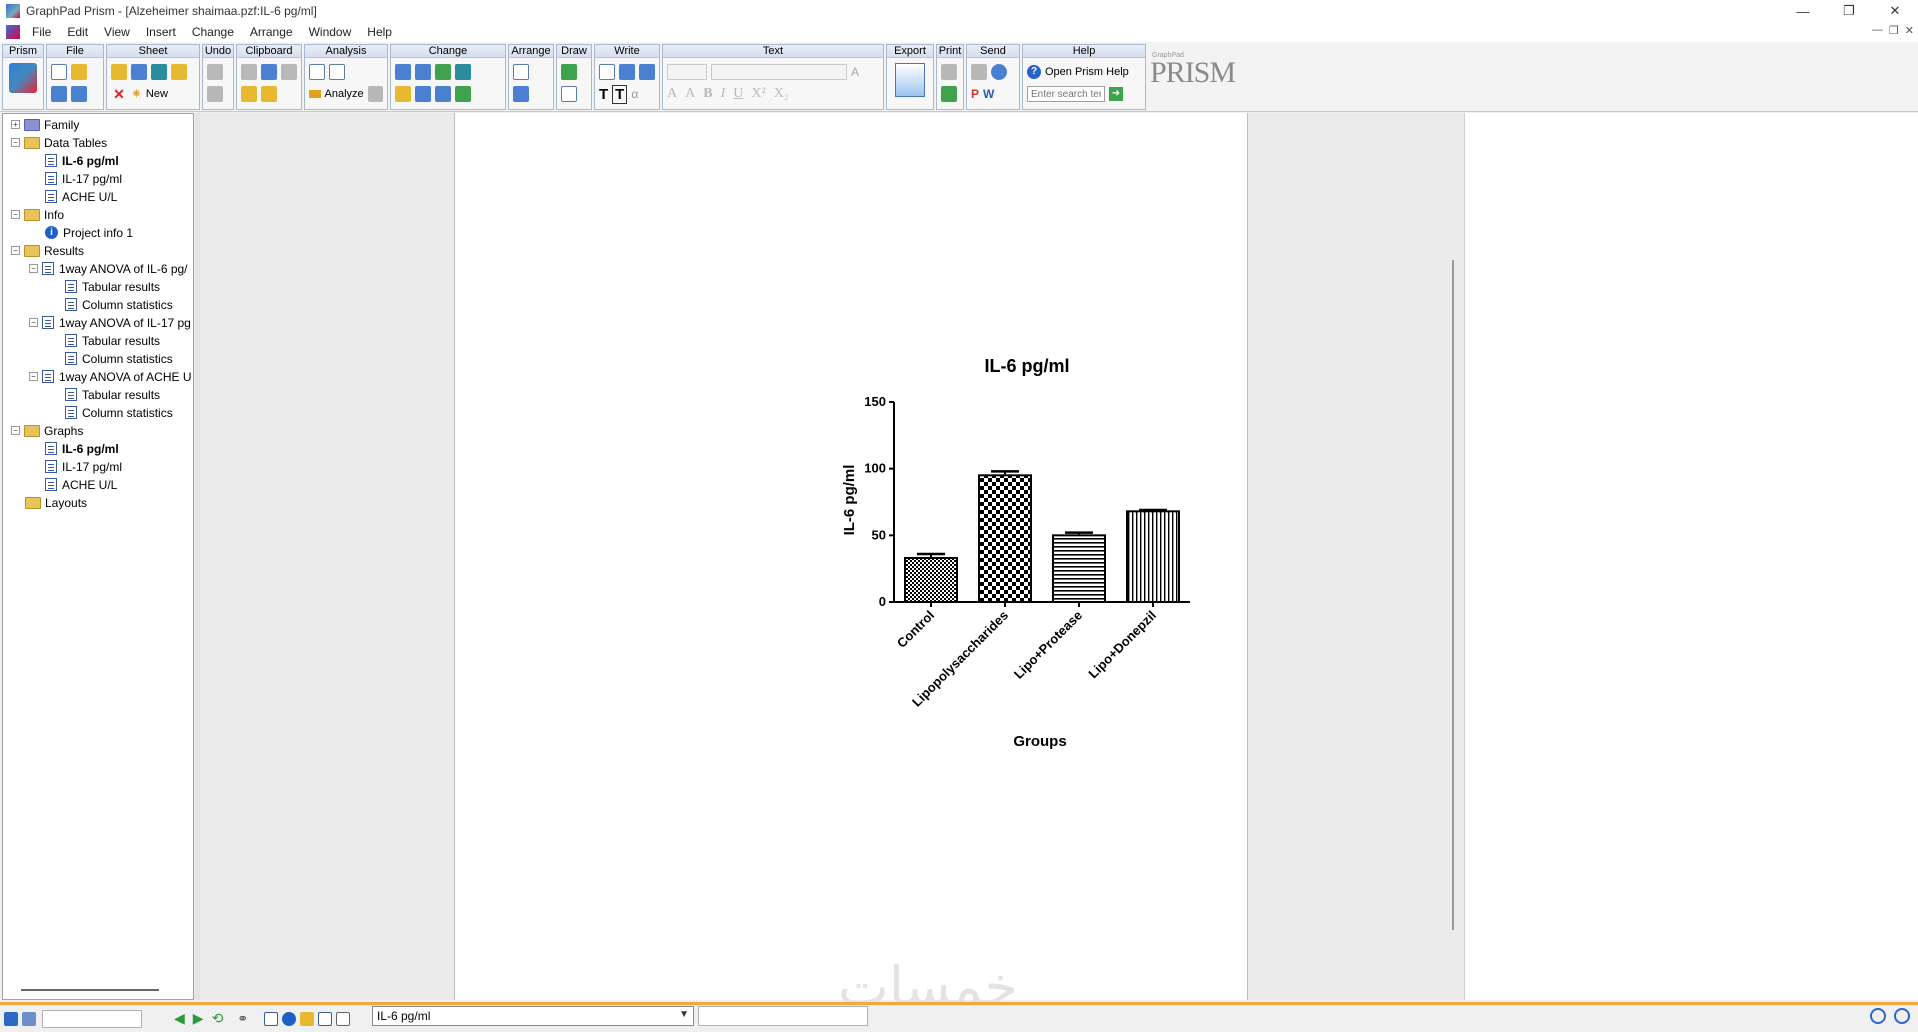  What do you see at coordinates (343, 1018) in the screenshot?
I see `layout-sheet-icon` at bounding box center [343, 1018].